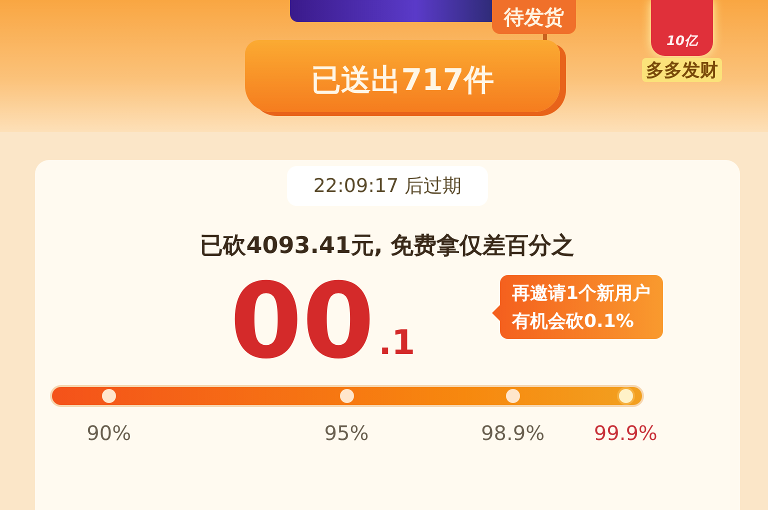  I want to click on tooltip-line: 再邀请1个新用户, so click(581, 293).